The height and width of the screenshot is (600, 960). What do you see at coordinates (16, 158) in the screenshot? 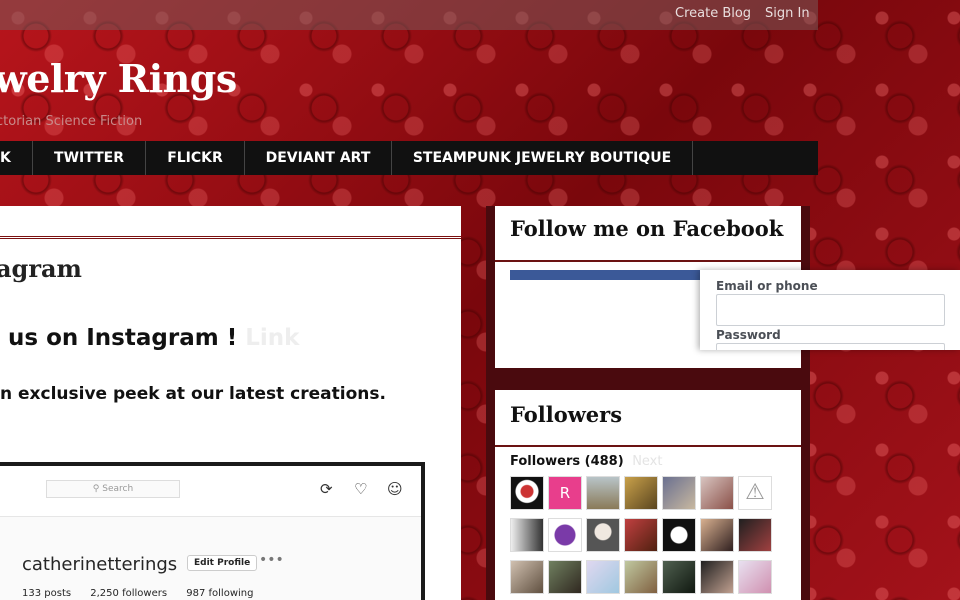
I see `nav-item-facebook: K` at bounding box center [16, 158].